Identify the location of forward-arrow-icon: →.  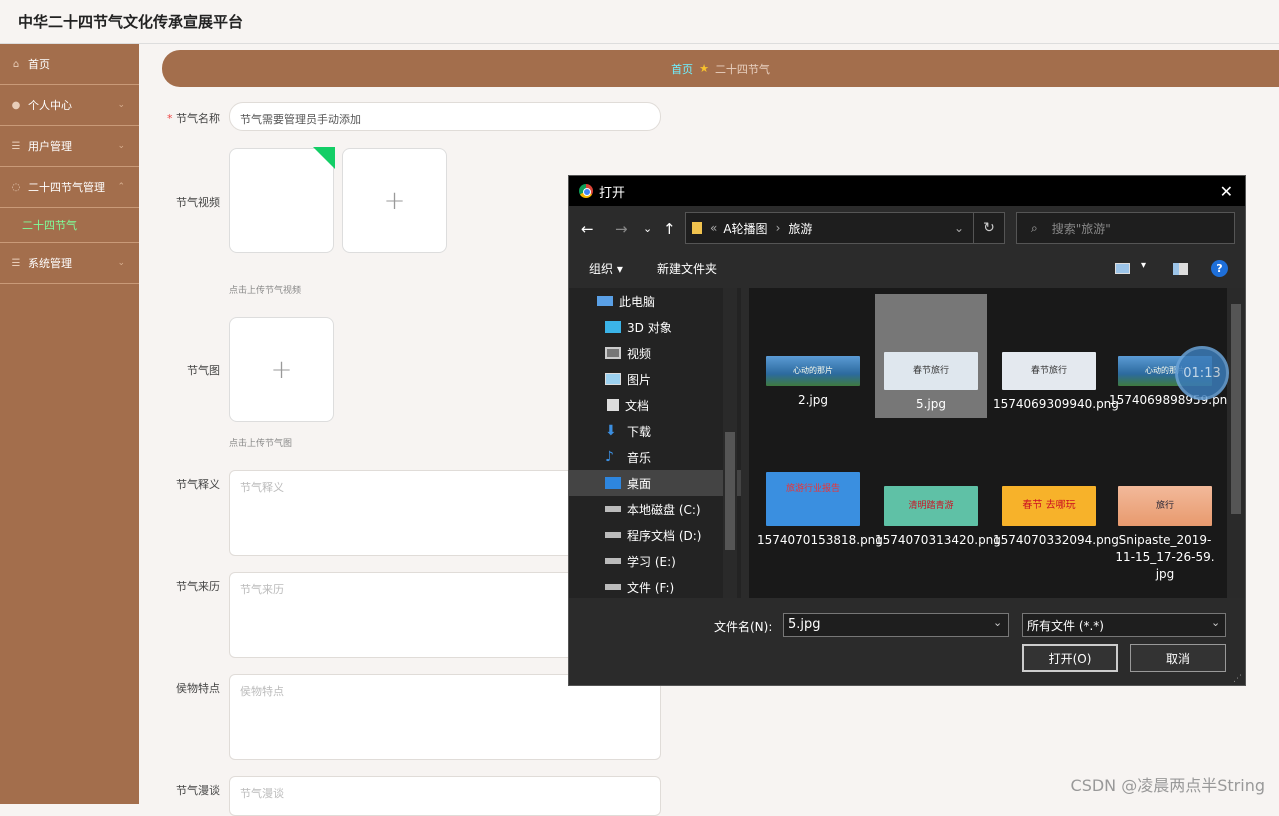
(621, 229).